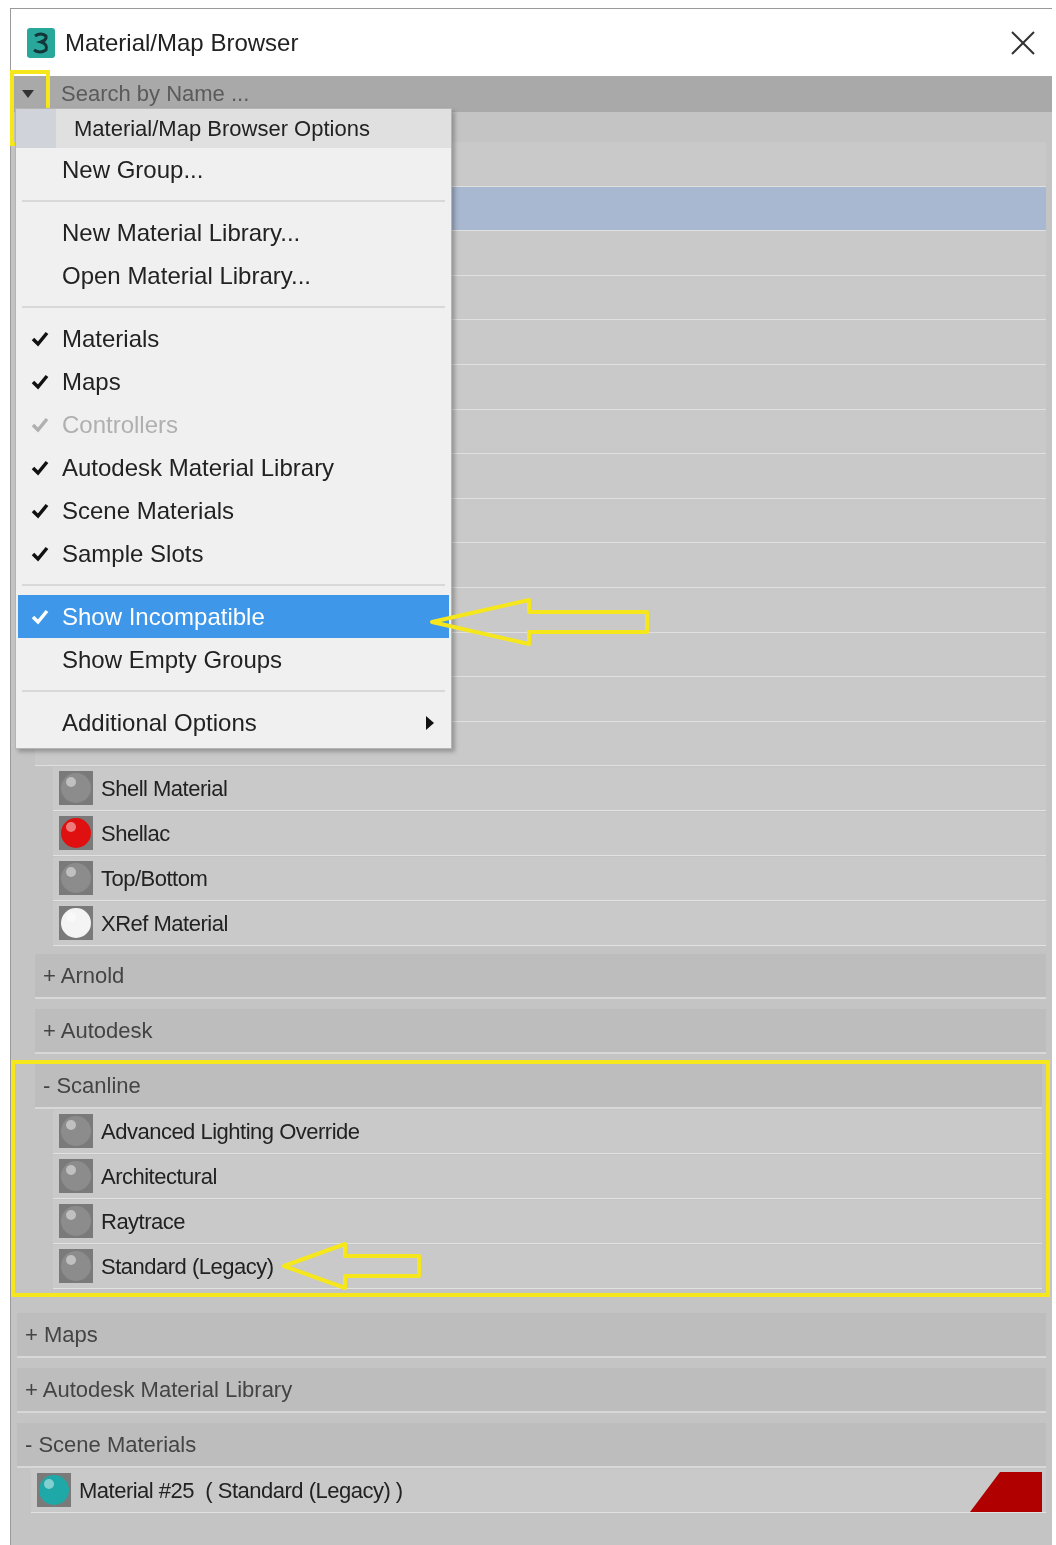 This screenshot has height=1545, width=1056. I want to click on window-title: Material/Map Browser, so click(182, 42).